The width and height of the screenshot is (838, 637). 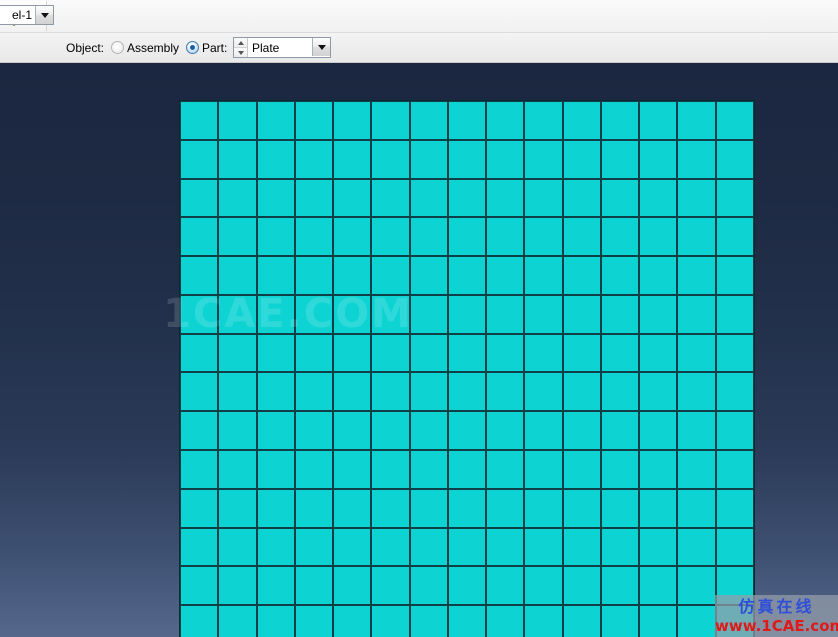 I want to click on model-select-chevron-down-icon, so click(x=44, y=15).